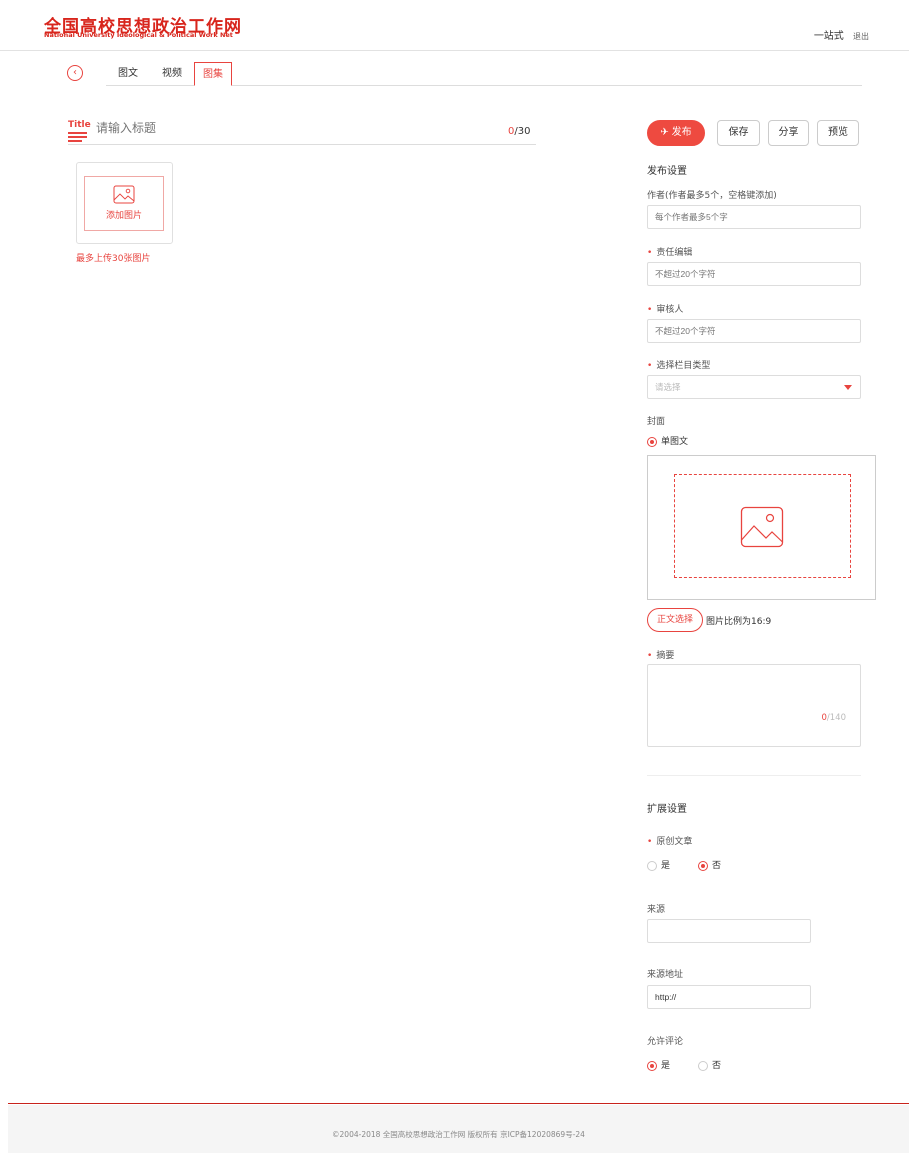 This screenshot has width=909, height=1153. What do you see at coordinates (79, 125) in the screenshot?
I see `title-icon-text: Title` at bounding box center [79, 125].